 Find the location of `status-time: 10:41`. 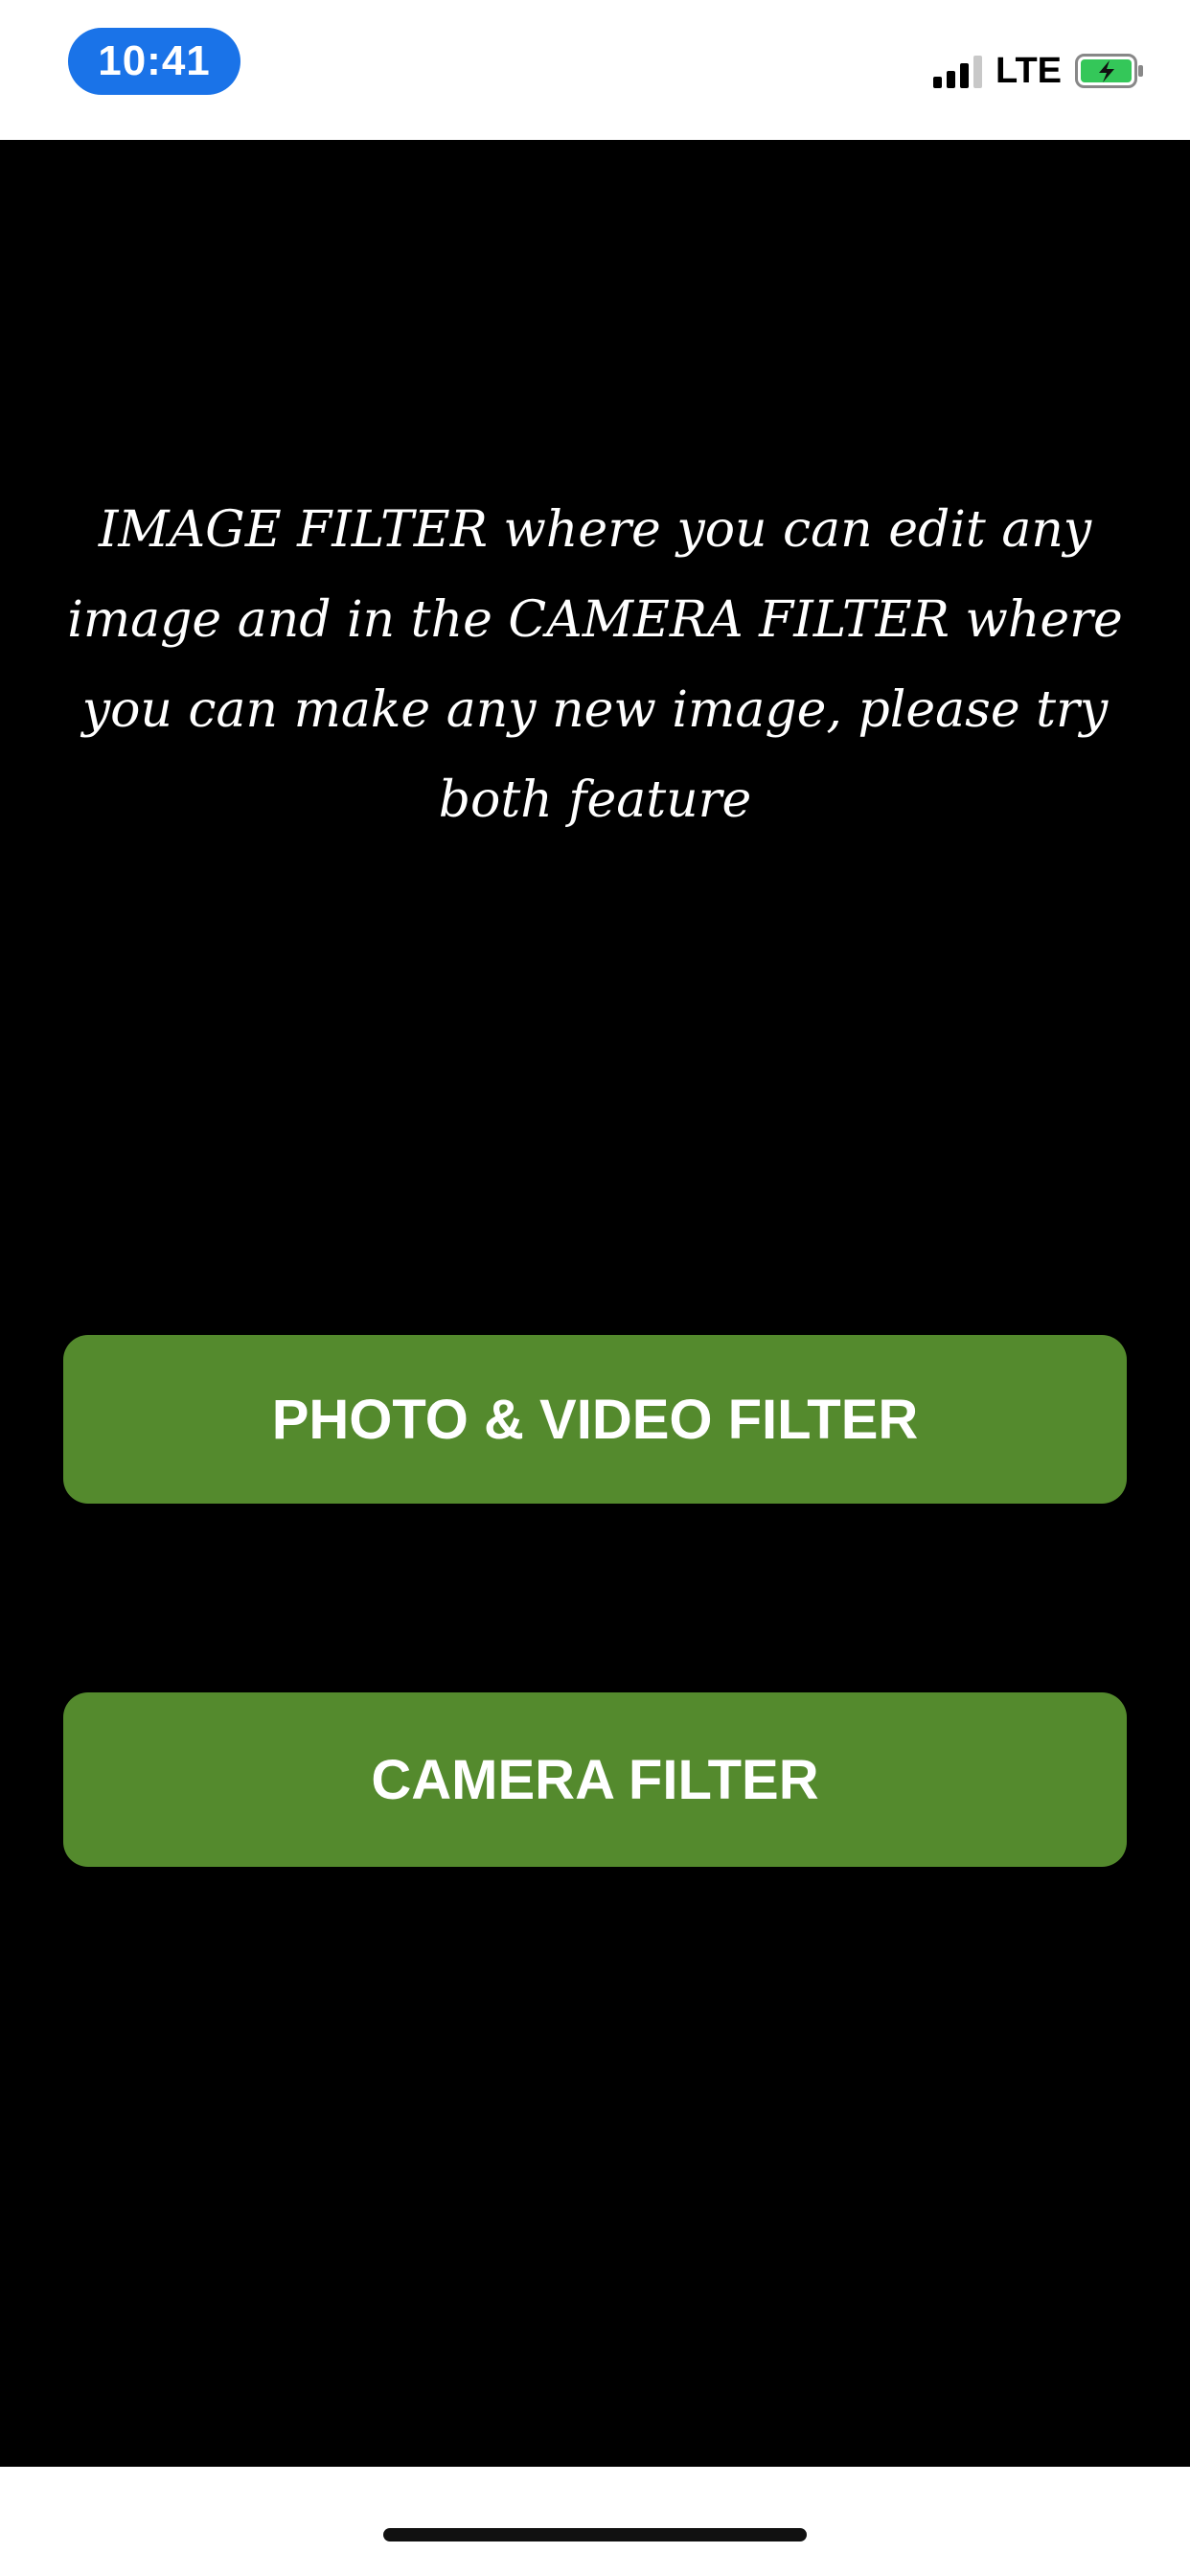

status-time: 10:41 is located at coordinates (154, 62).